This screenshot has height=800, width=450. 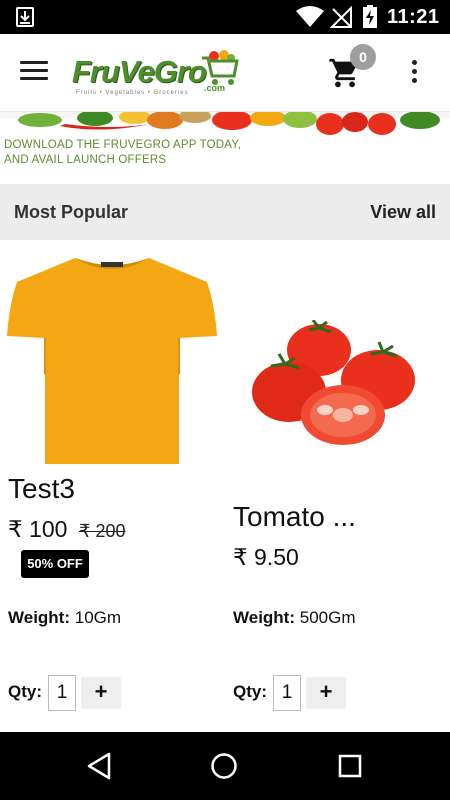 I want to click on status-time: 11:21, so click(x=413, y=17).